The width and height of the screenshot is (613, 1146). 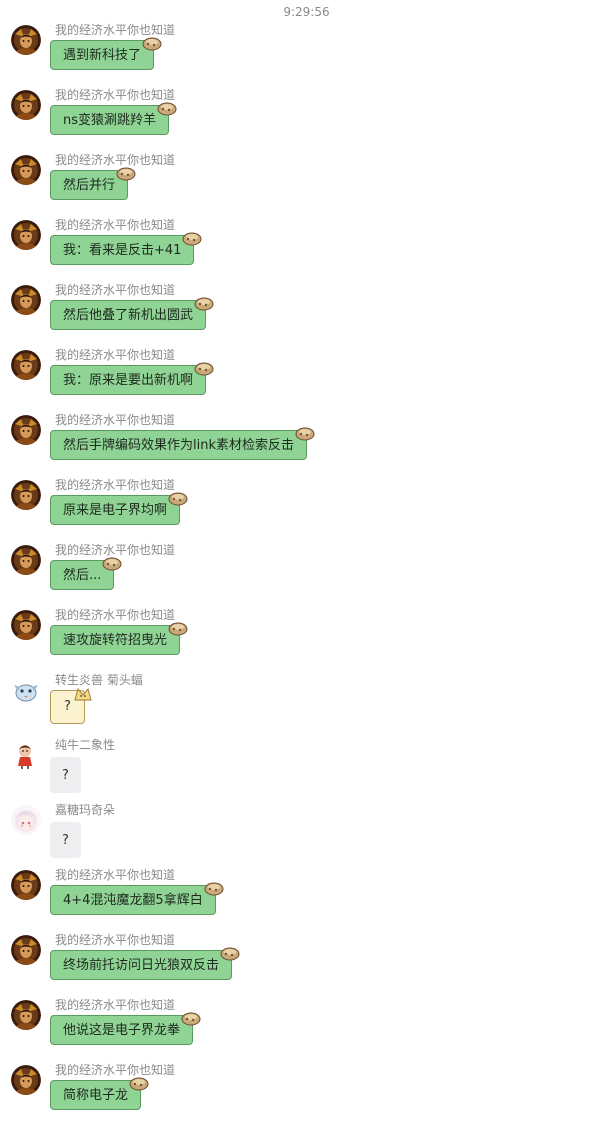 I want to click on message-bubble: 4+4混沌魔龙翻5拿辉白, so click(x=137, y=898).